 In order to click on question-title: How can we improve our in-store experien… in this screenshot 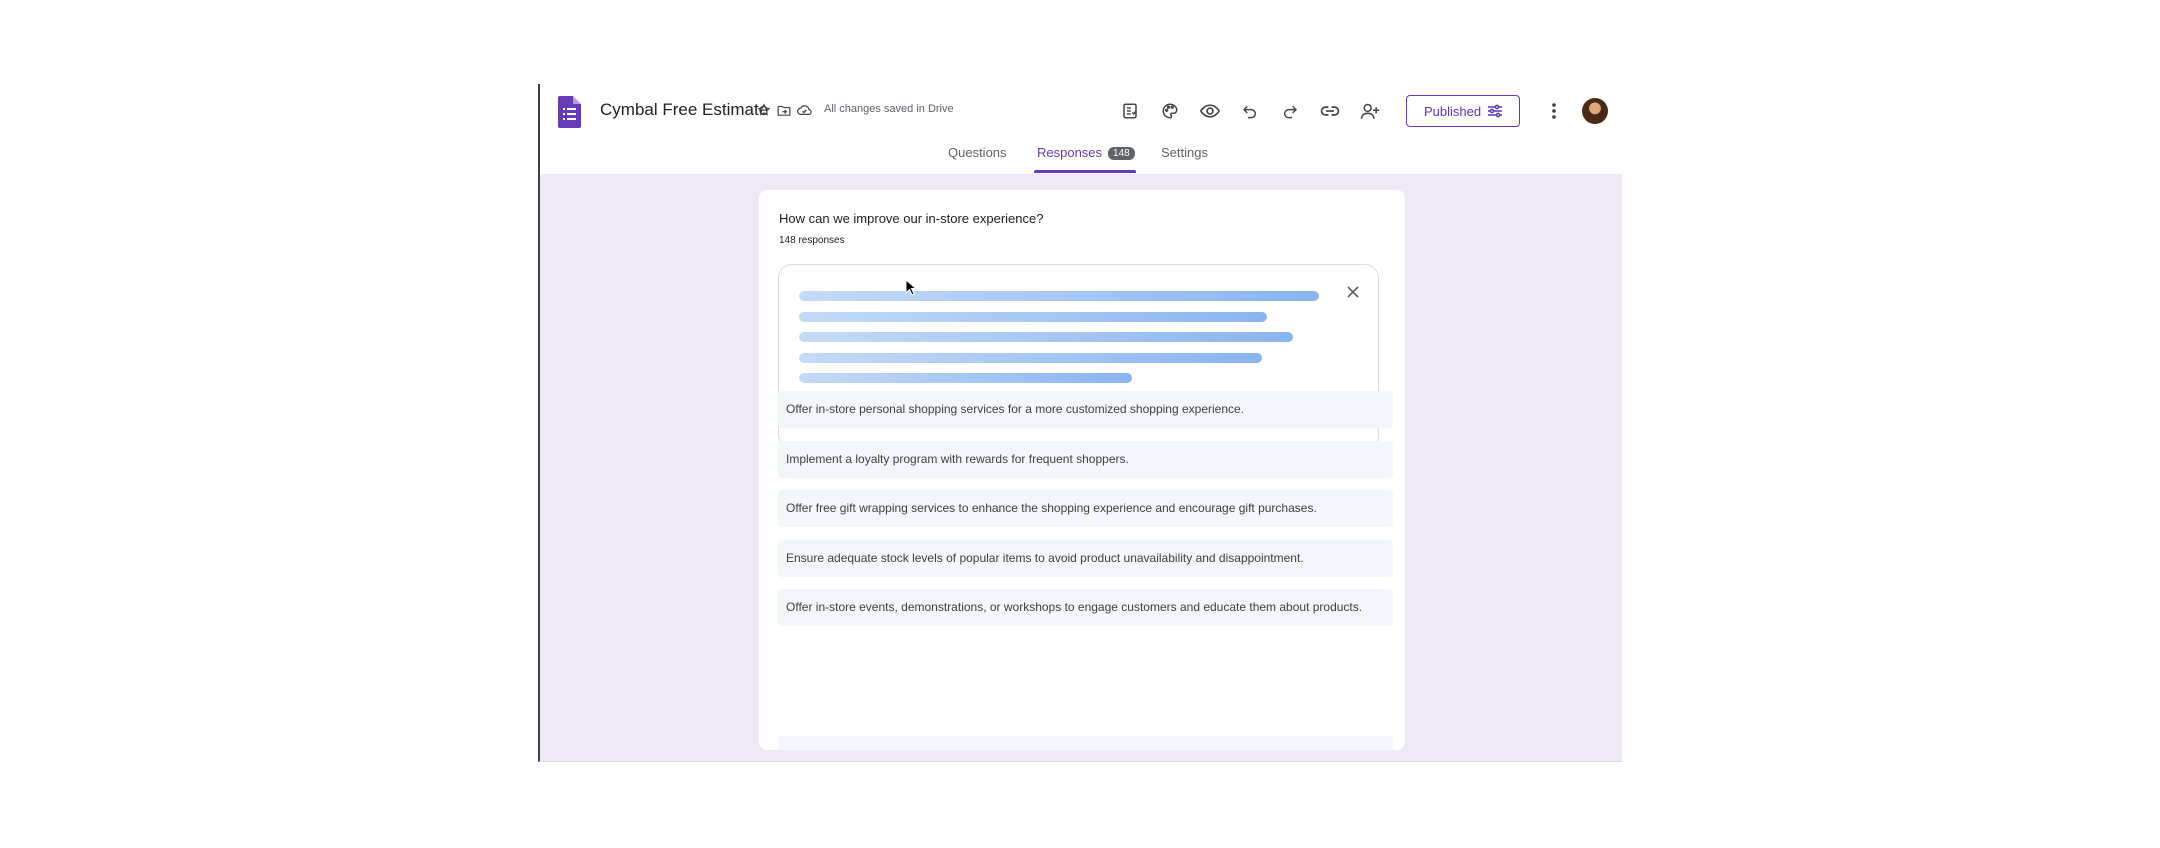, I will do `click(911, 218)`.